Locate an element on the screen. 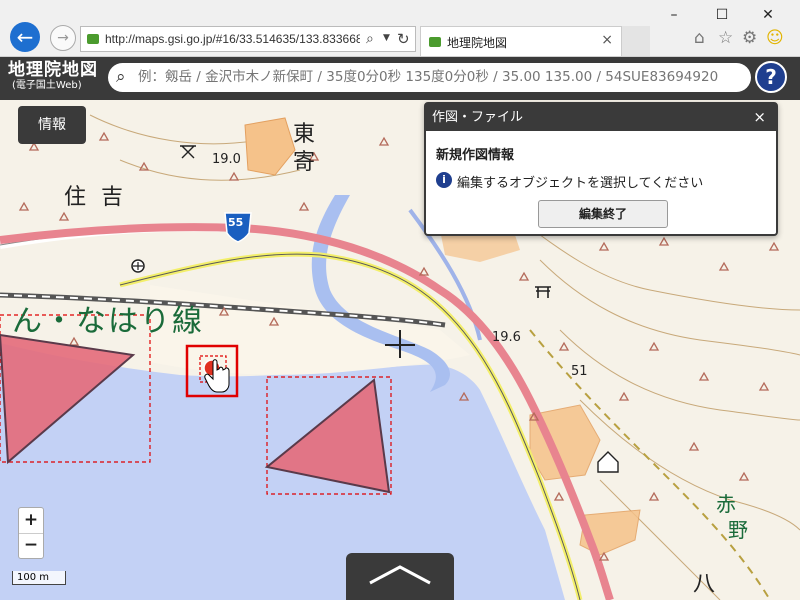  window-minimize-button: – is located at coordinates (674, 15).